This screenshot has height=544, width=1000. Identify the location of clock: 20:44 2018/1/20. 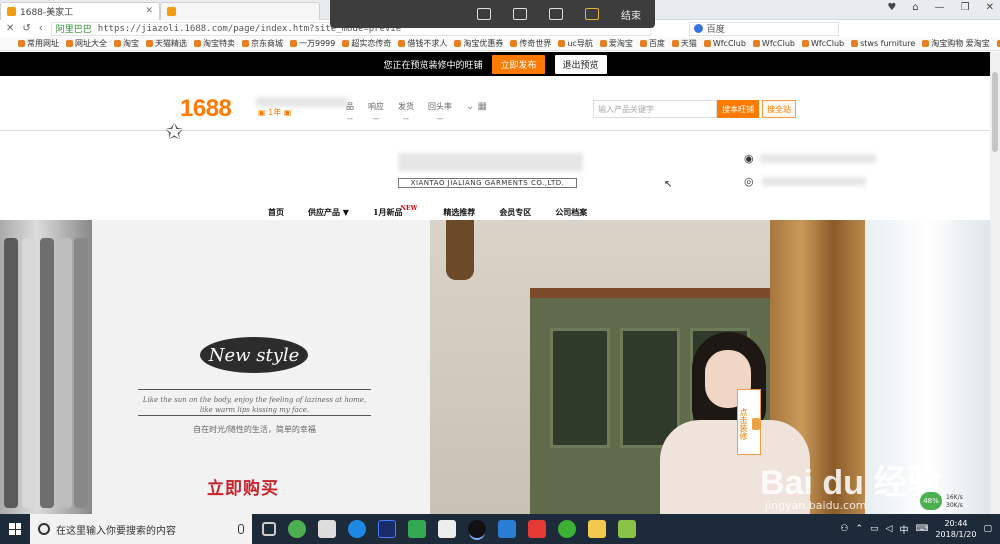
(955, 529).